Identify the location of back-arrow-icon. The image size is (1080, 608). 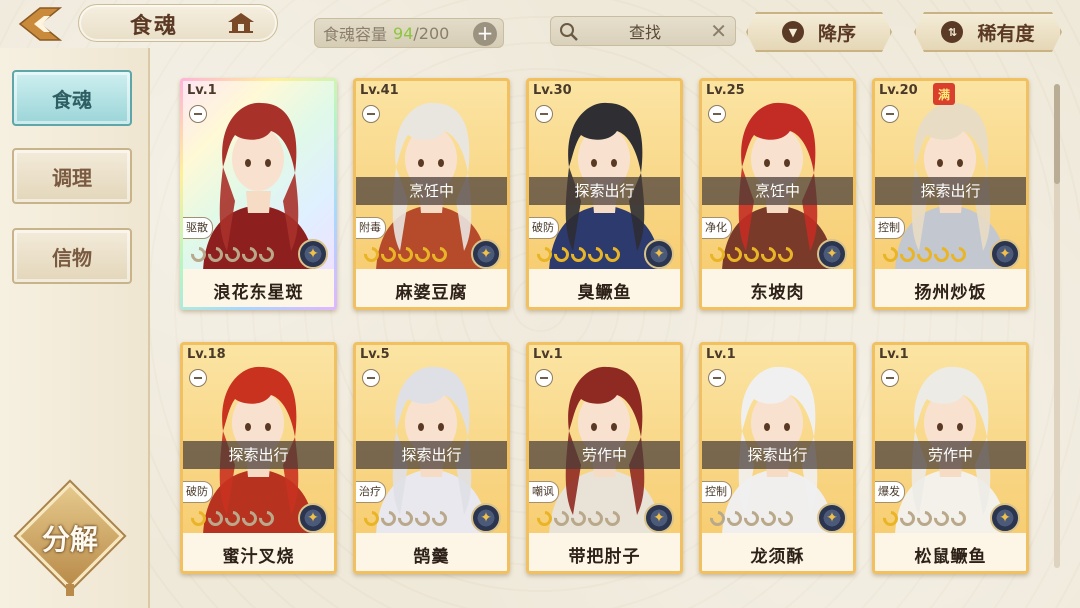
(40, 24).